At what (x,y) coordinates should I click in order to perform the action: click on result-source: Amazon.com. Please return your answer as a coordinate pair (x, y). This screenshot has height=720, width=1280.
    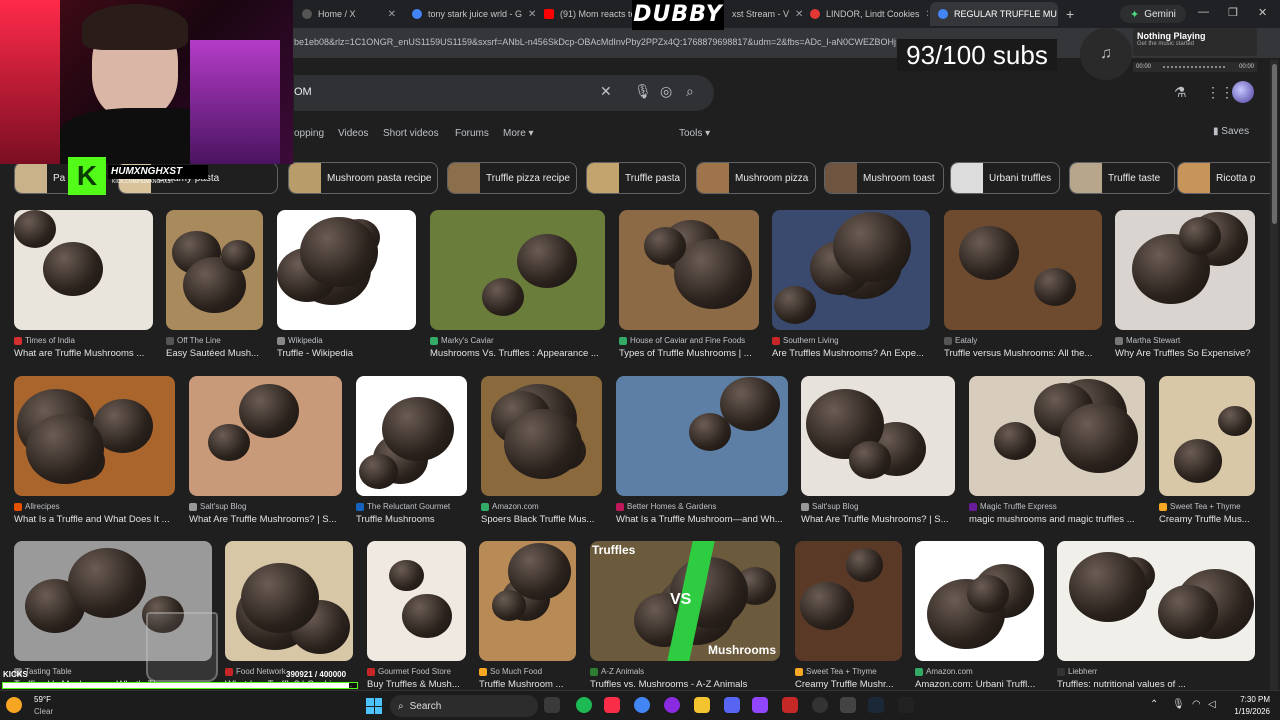
    Looking at the image, I should click on (541, 506).